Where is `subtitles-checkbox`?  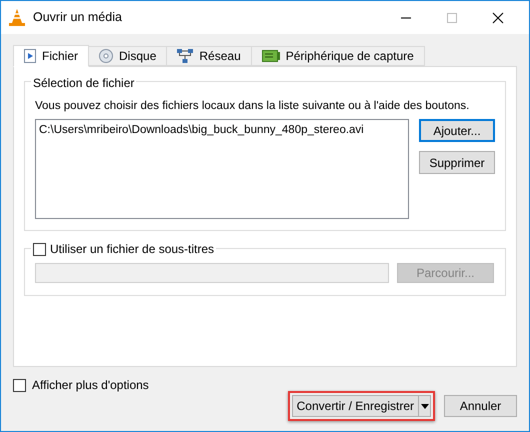
subtitles-checkbox is located at coordinates (39, 249).